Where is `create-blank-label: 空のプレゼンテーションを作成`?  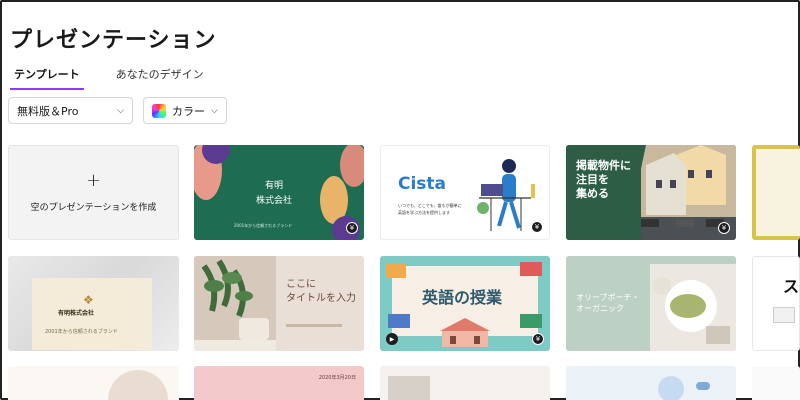 create-blank-label: 空のプレゼンテーションを作成 is located at coordinates (93, 208).